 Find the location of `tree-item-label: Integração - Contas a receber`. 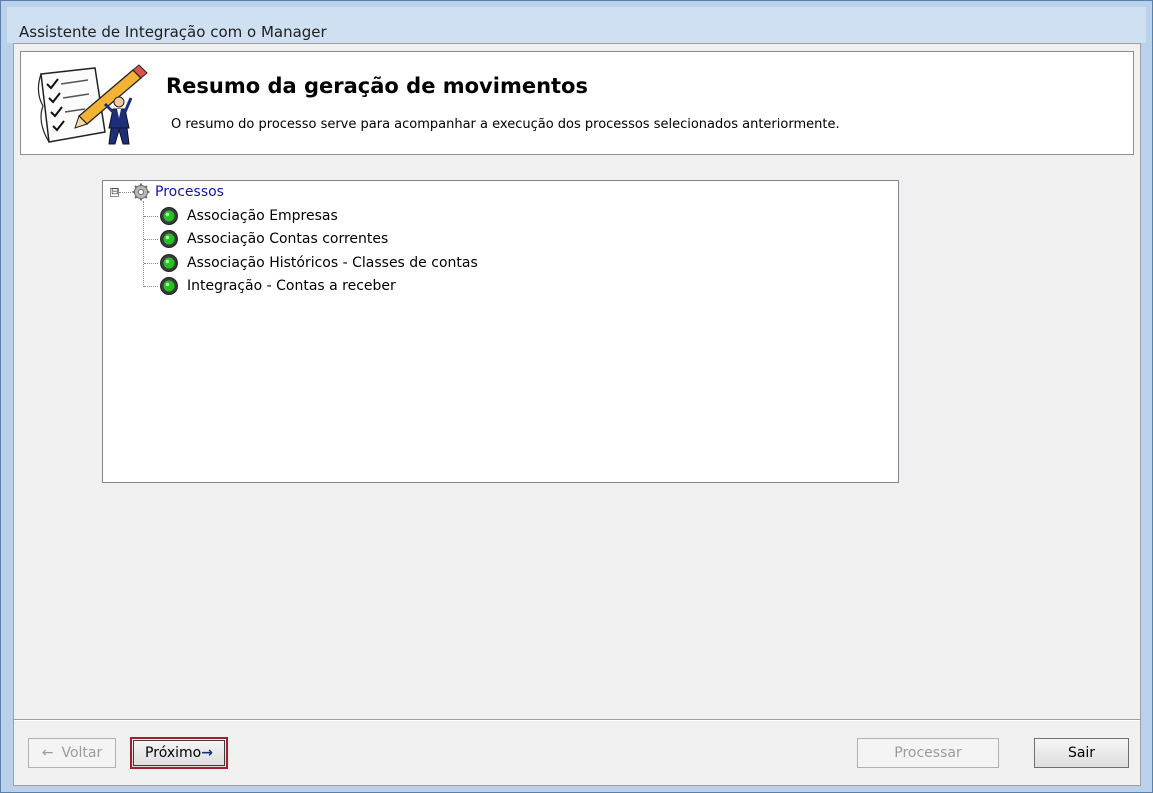

tree-item-label: Integração - Contas a receber is located at coordinates (291, 286).